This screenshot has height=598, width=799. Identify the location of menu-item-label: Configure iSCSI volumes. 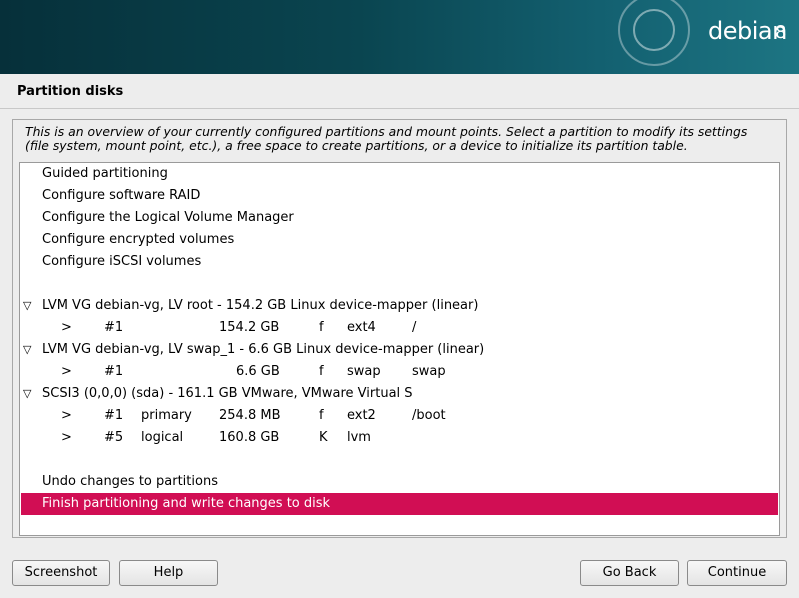
(122, 261).